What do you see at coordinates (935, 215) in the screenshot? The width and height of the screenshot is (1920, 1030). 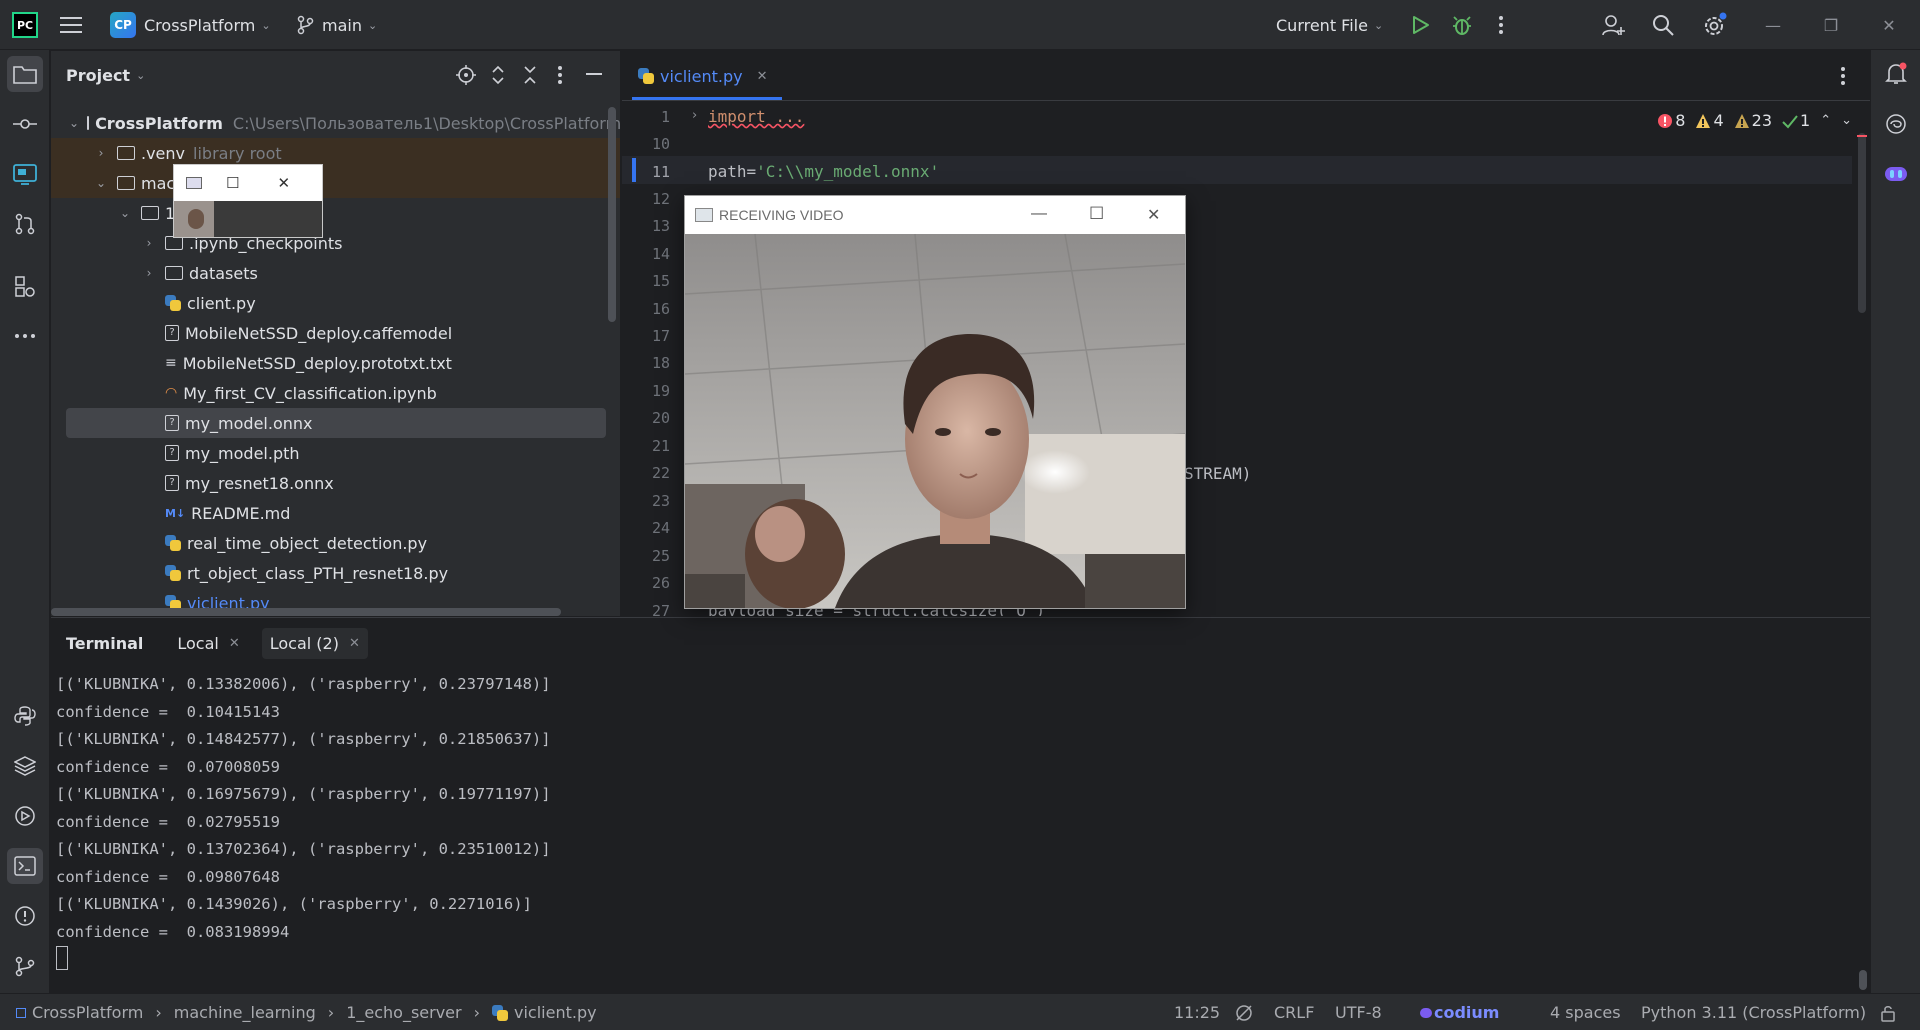 I see `video-window-titlebar: RECEIVING VIDEO — ☐ ✕` at bounding box center [935, 215].